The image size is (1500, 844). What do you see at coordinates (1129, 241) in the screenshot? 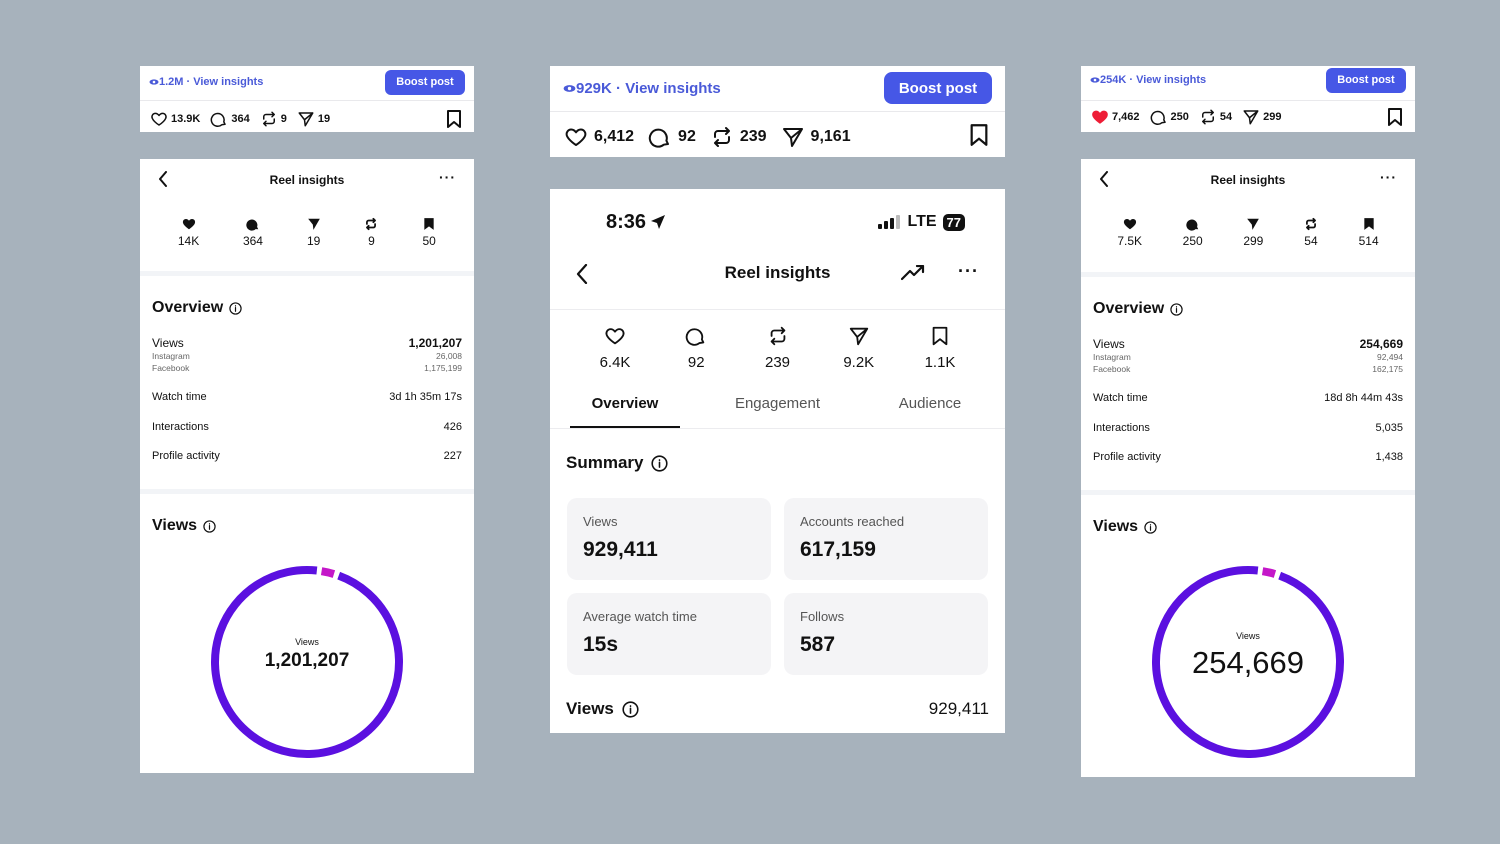
I see `stat-value: 7.5K` at bounding box center [1129, 241].